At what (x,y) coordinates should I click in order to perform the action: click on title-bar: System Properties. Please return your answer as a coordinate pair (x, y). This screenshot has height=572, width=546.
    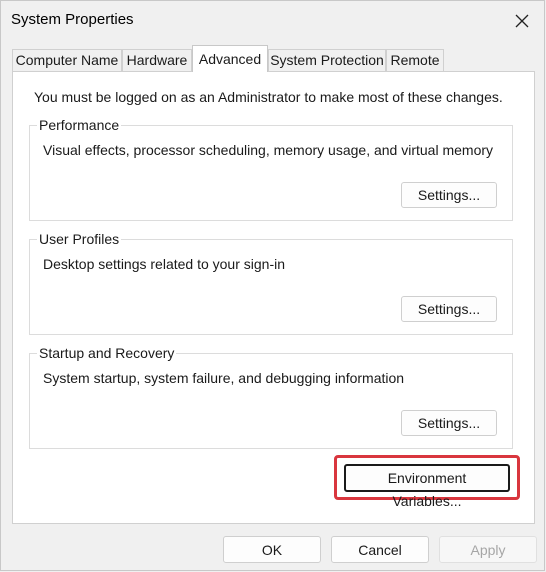
    Looking at the image, I should click on (272, 21).